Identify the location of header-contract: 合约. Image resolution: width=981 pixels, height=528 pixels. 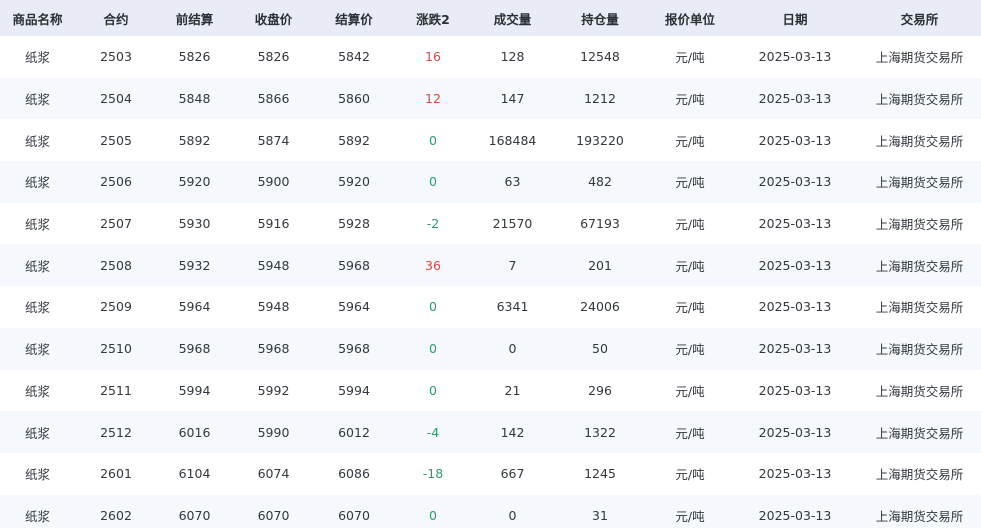
(116, 18).